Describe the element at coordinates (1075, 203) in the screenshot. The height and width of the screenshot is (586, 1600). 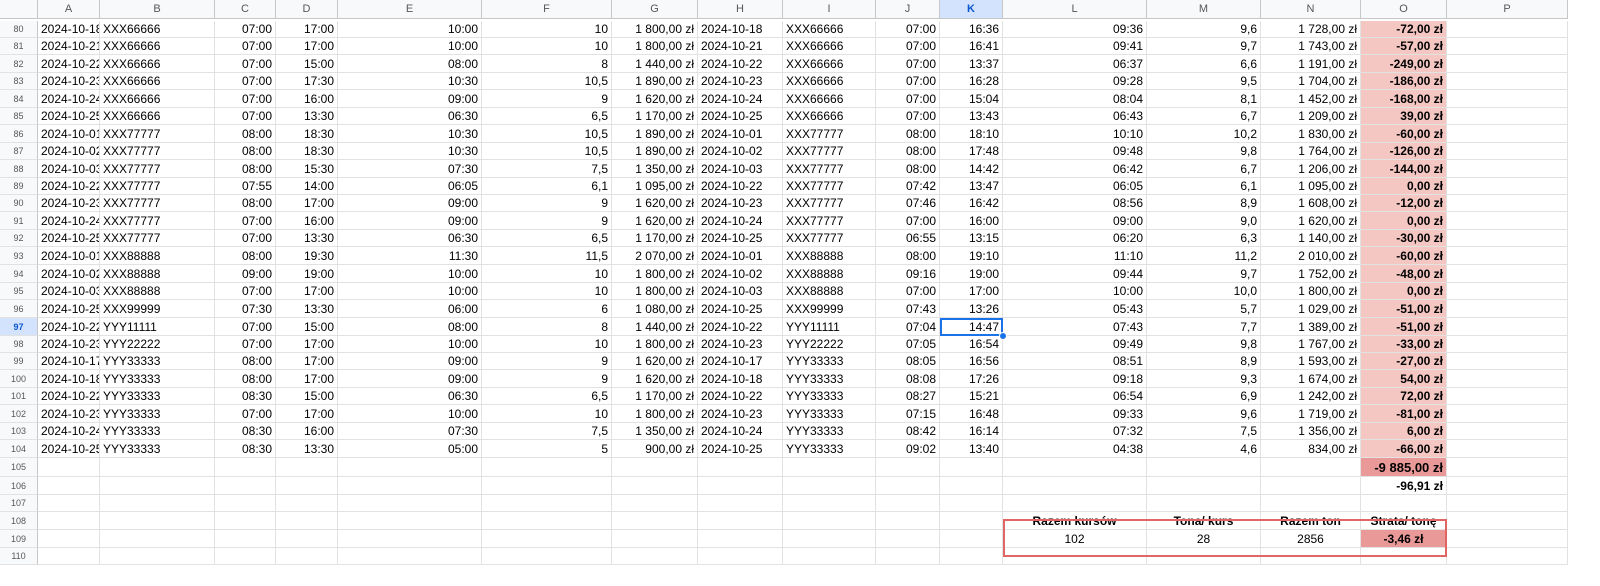
I see `cell-l90: 08:56` at that location.